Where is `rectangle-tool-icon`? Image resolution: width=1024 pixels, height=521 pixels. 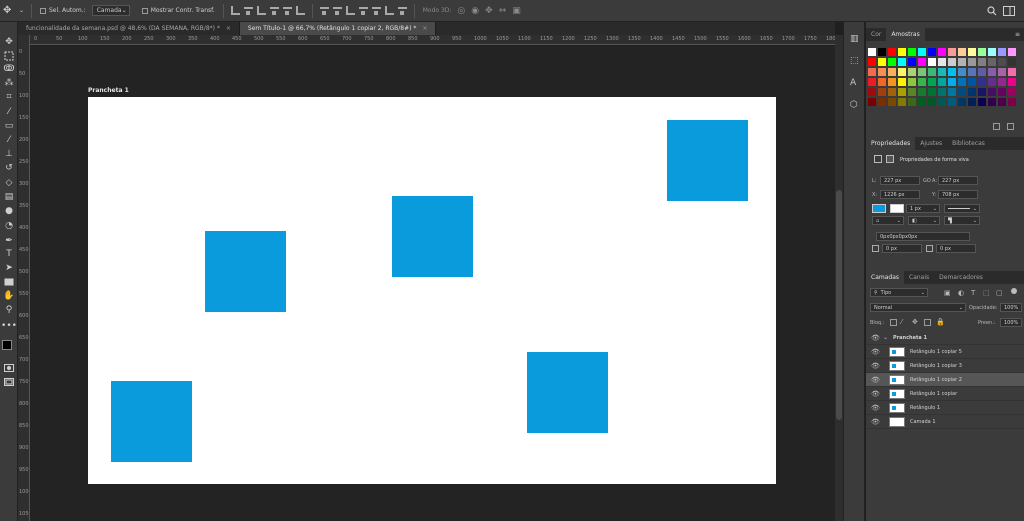
rectangle-tool-icon is located at coordinates (9, 282).